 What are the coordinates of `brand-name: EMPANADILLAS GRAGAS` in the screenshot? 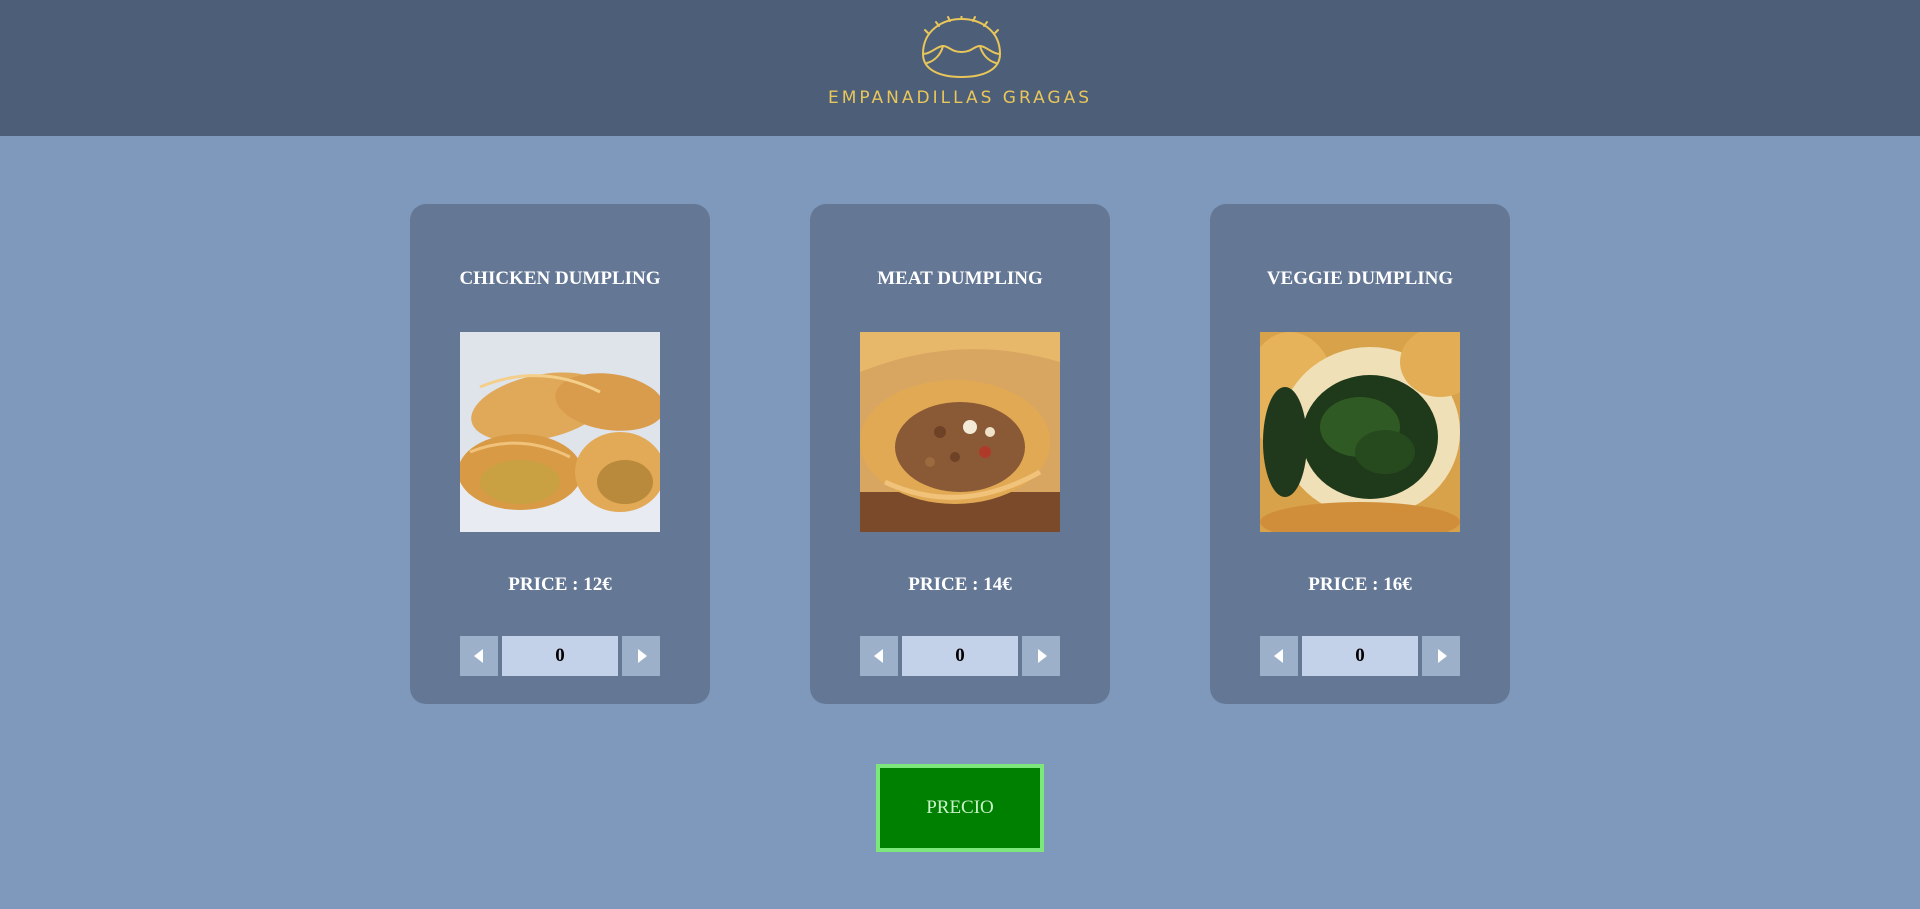 It's located at (960, 98).